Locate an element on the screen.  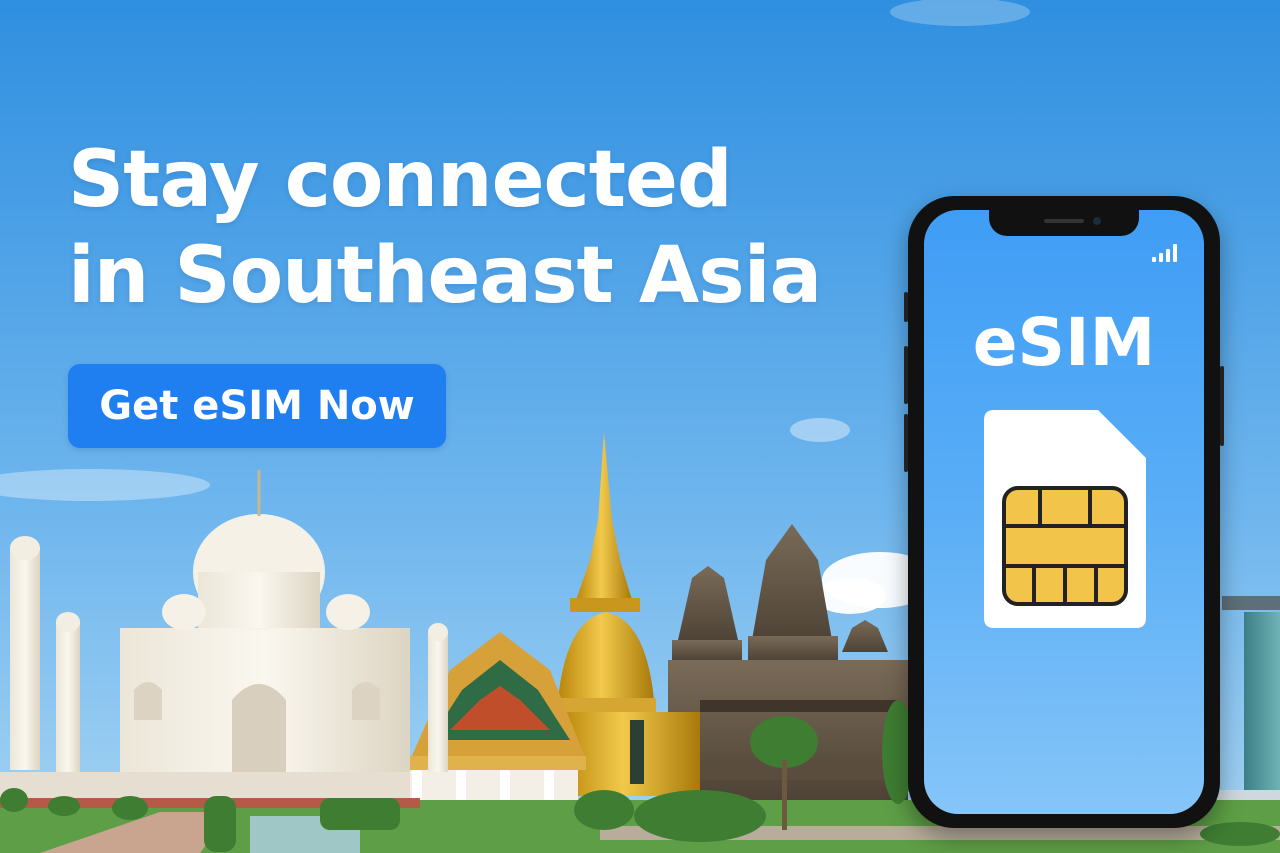
camera-icon is located at coordinates (1097, 221).